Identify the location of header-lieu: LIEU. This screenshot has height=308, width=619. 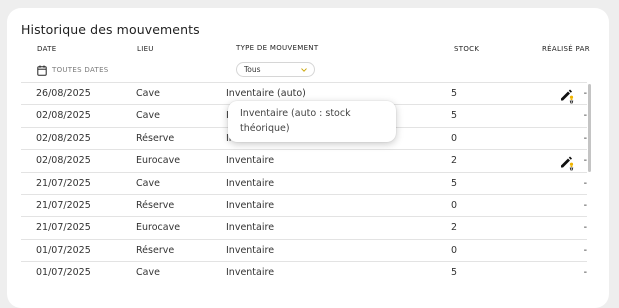
(145, 49).